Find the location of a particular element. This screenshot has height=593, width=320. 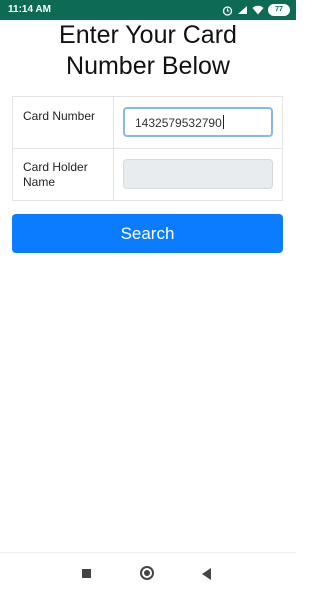

page-title-line1: Enter Your Card is located at coordinates (148, 35).